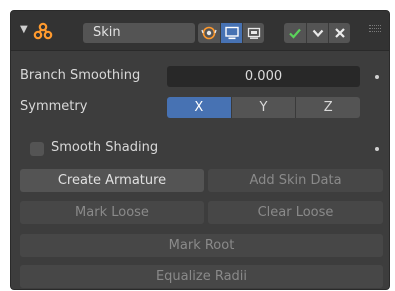  I want to click on clear-loose-button: Clear Loose, so click(295, 212).